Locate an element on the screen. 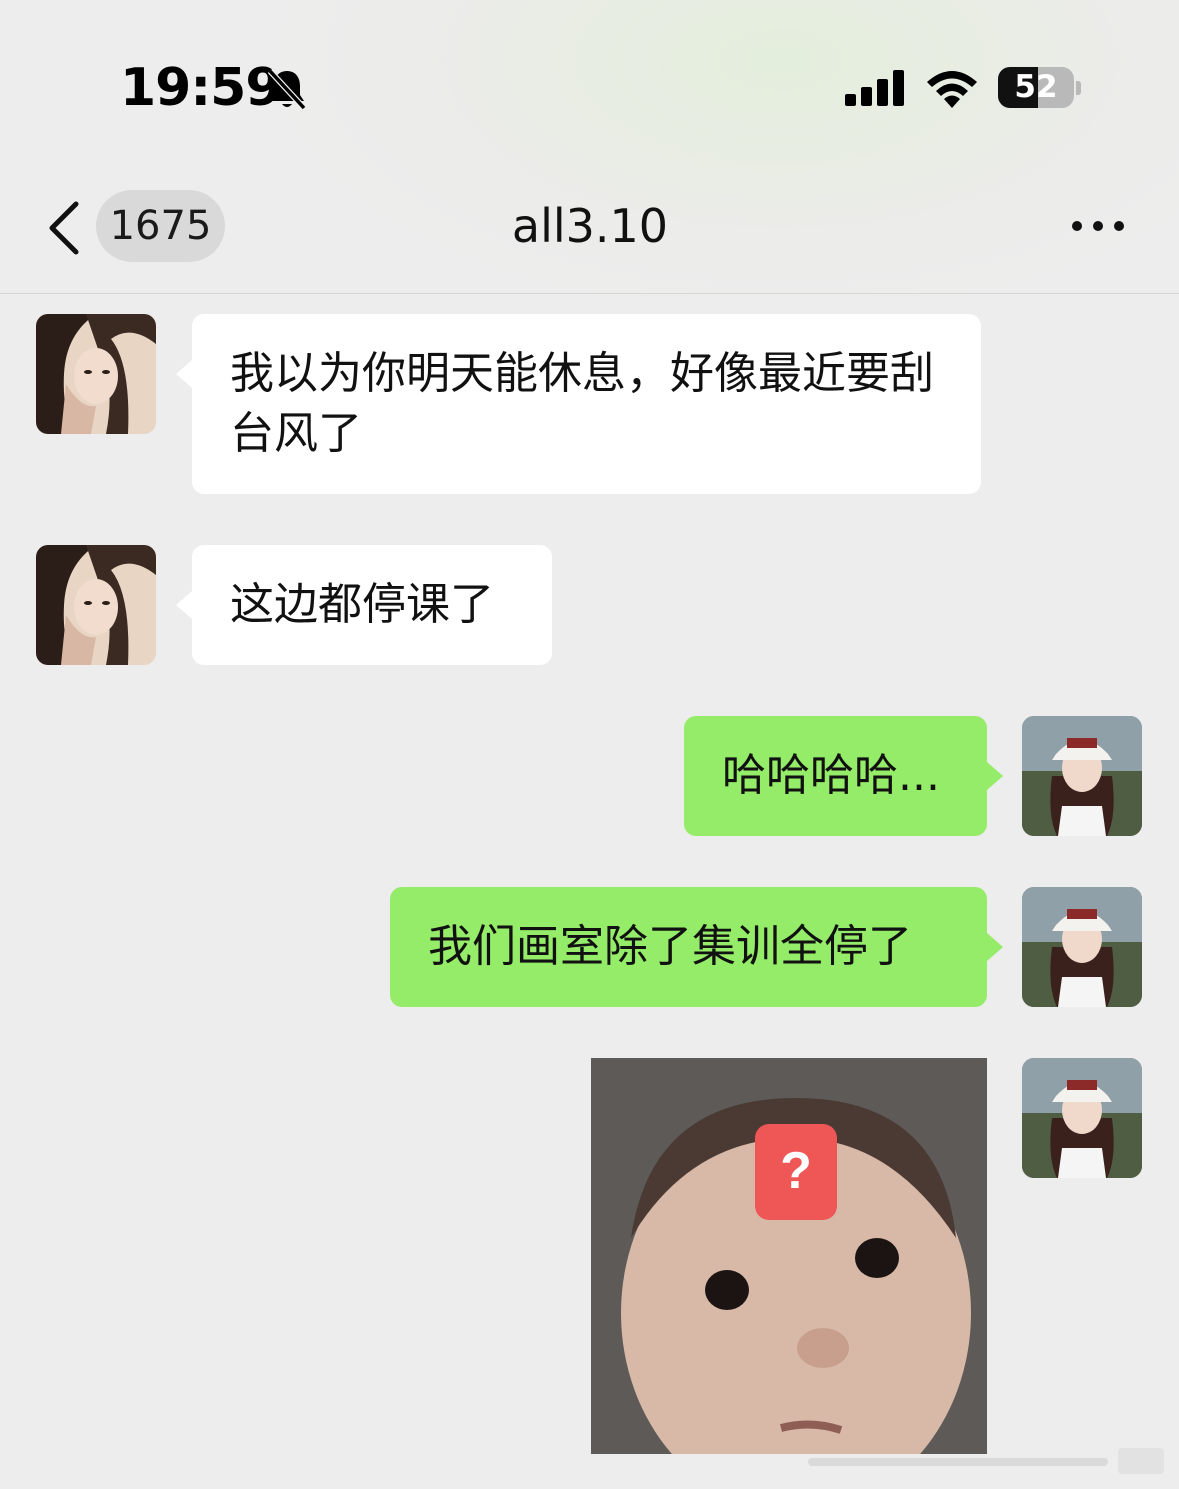 This screenshot has width=1179, height=1489. battery-level: 52 is located at coordinates (1036, 87).